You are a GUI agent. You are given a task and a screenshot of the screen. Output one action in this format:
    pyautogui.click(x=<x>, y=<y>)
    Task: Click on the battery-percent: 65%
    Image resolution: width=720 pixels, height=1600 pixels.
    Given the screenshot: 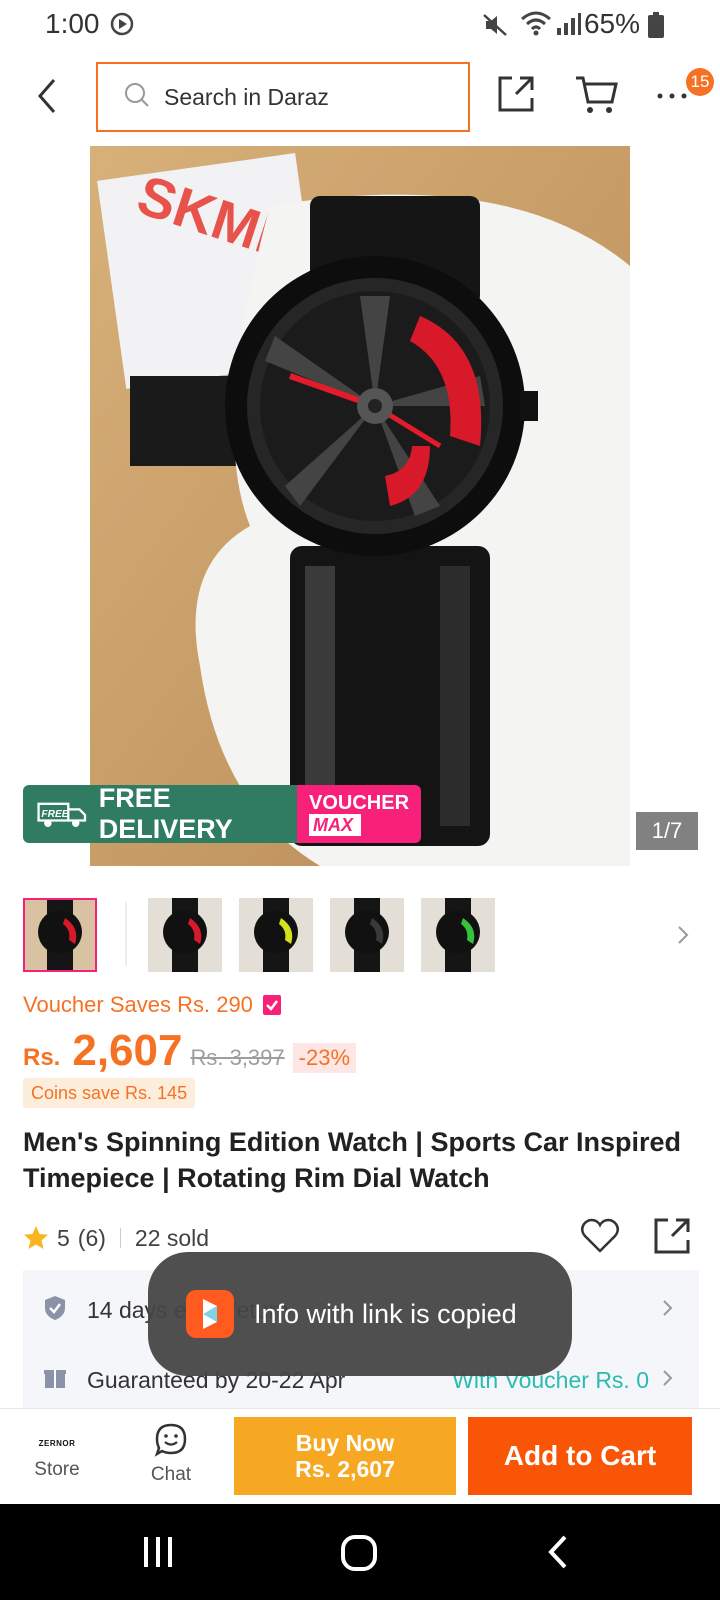 What is the action you would take?
    pyautogui.click(x=611, y=23)
    